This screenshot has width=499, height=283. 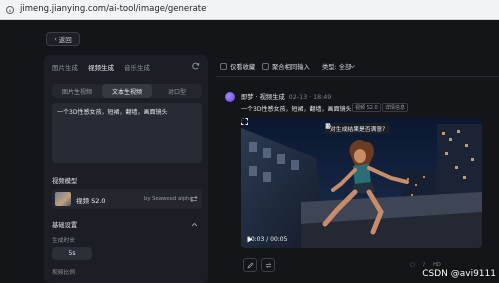 I want to click on avatar, so click(x=230, y=97).